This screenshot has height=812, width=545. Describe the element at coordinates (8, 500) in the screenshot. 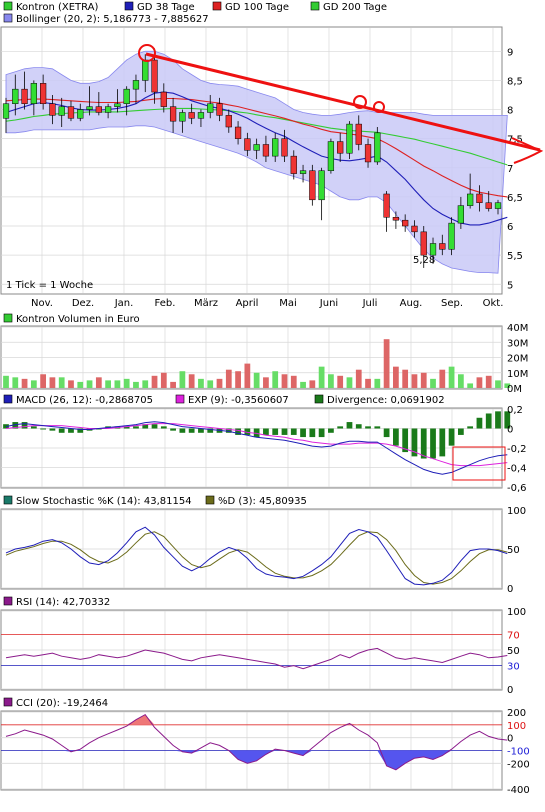

I see `stoch-k-swatch` at that location.